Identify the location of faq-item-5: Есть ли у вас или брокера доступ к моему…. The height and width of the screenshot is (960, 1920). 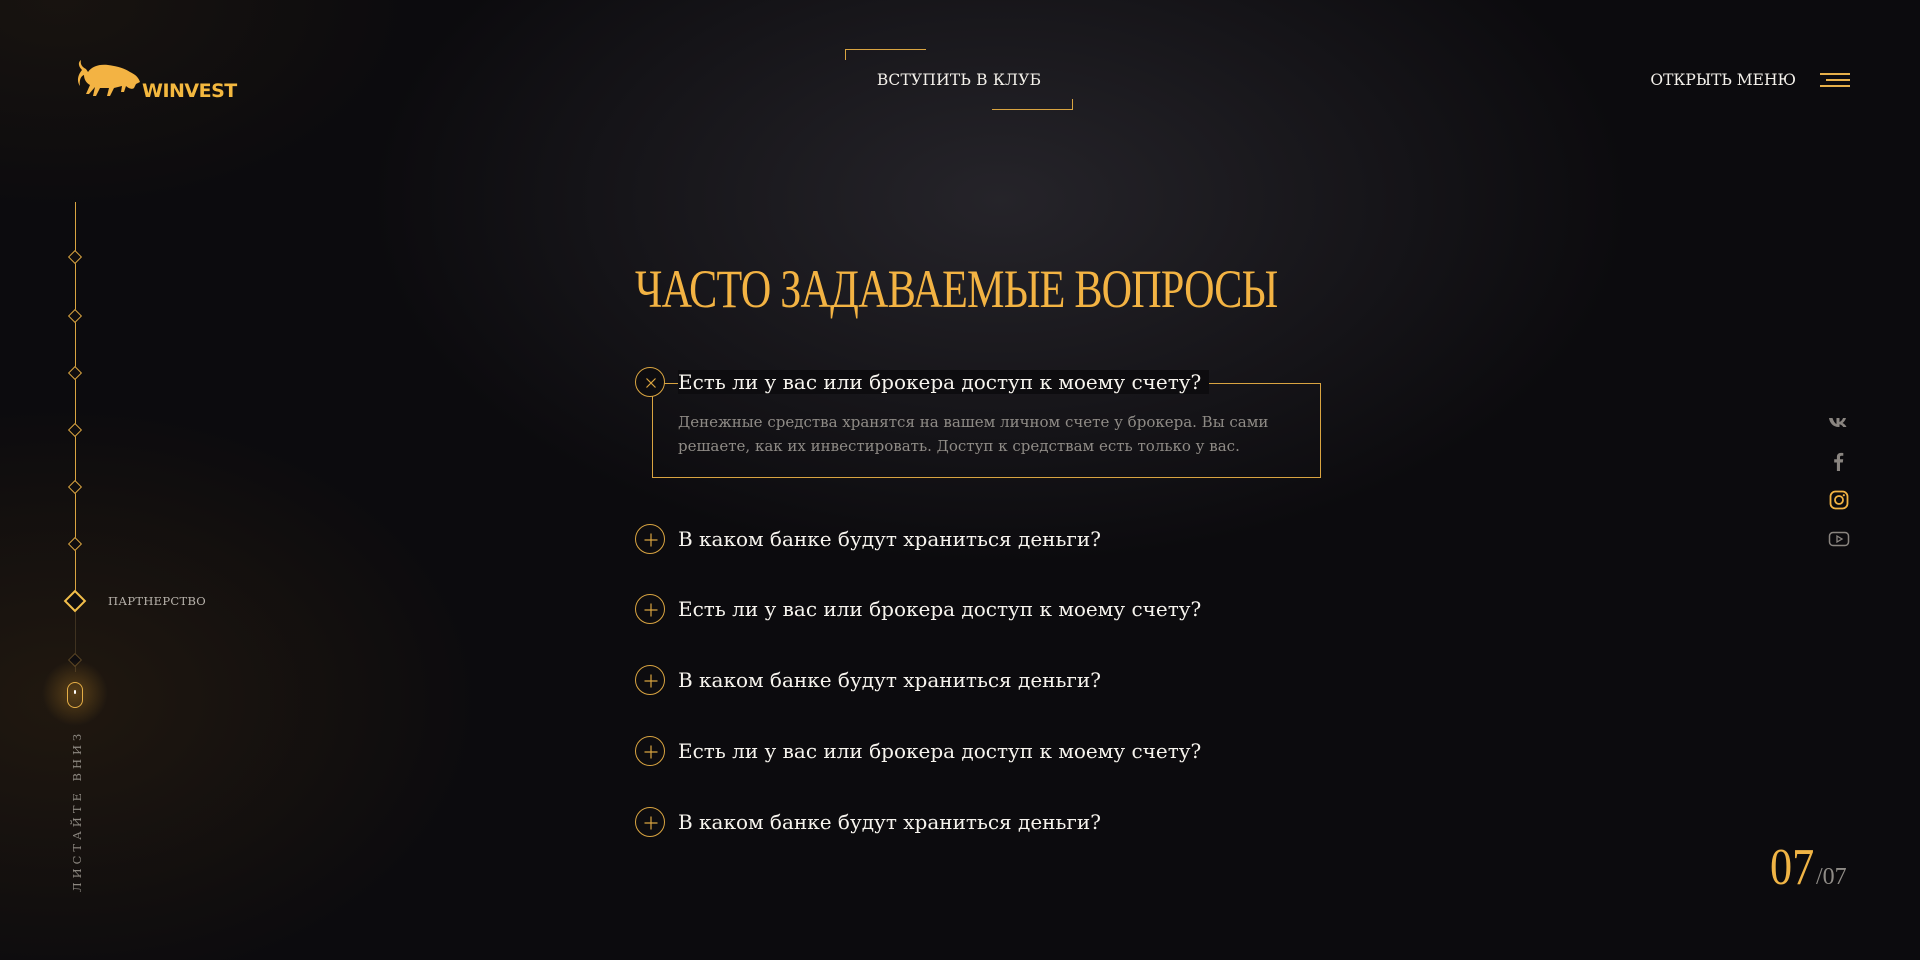
(1035, 752).